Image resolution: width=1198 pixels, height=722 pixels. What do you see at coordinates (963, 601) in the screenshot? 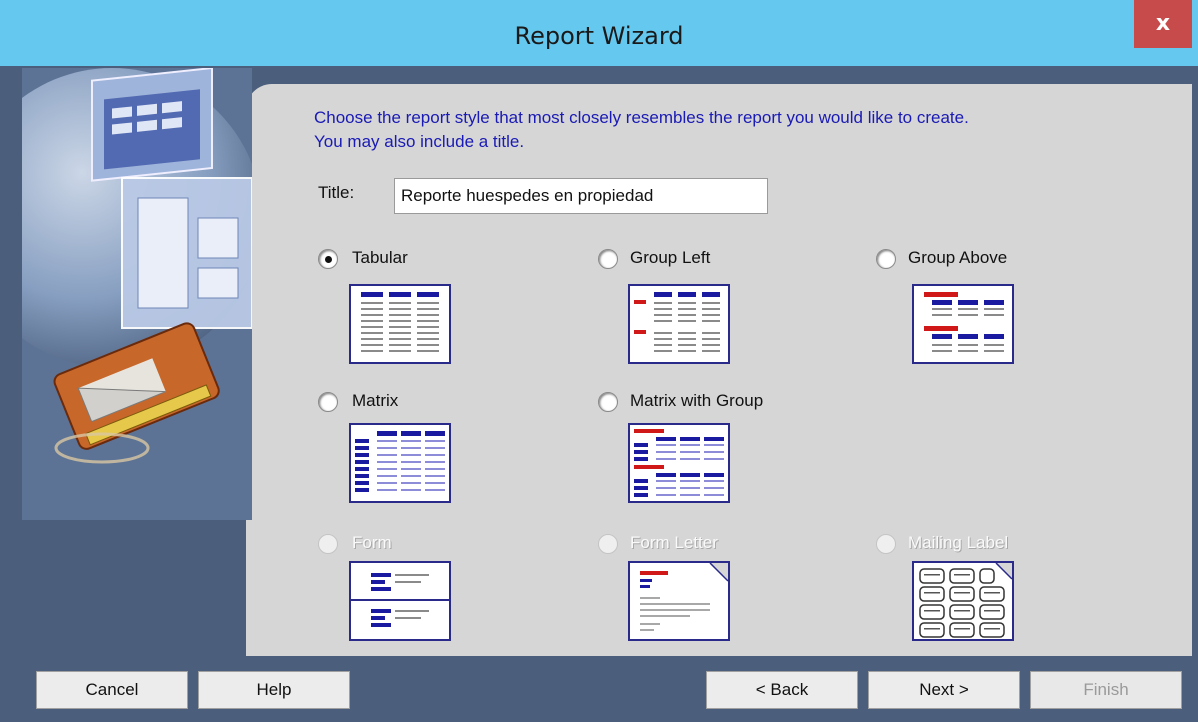
I see `mailing-label-preview` at bounding box center [963, 601].